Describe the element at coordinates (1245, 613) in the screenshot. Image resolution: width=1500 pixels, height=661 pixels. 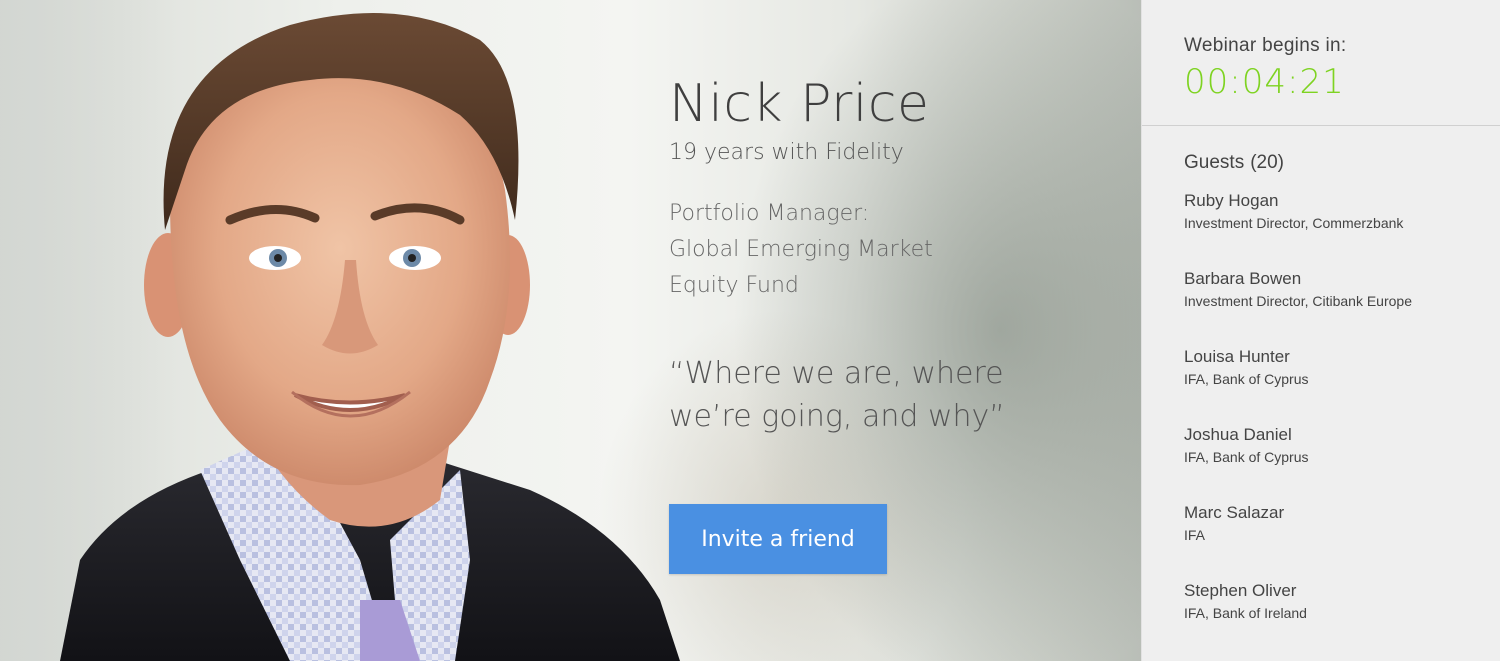
I see `guest-title: IFA, Bank of Ireland` at that location.